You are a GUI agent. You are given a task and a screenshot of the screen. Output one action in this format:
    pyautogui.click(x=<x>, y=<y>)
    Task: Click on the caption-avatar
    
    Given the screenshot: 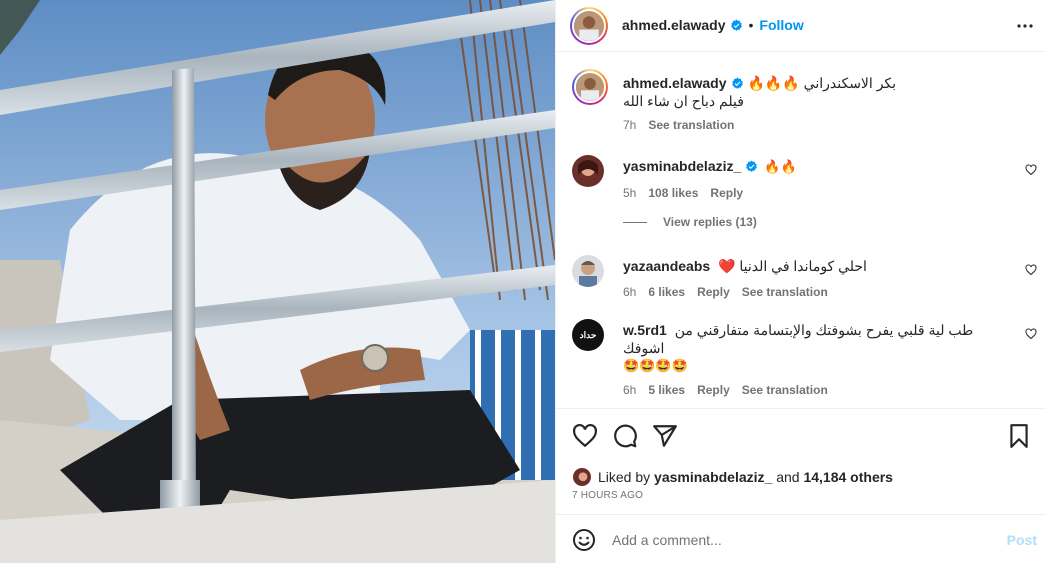 What is the action you would take?
    pyautogui.click(x=590, y=87)
    